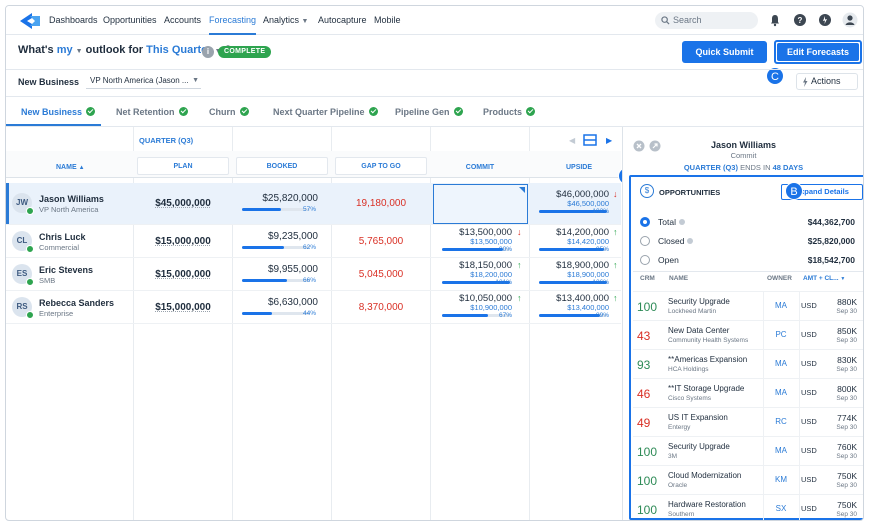  I want to click on opportunity-name: **Americas Expansion, so click(707, 359).